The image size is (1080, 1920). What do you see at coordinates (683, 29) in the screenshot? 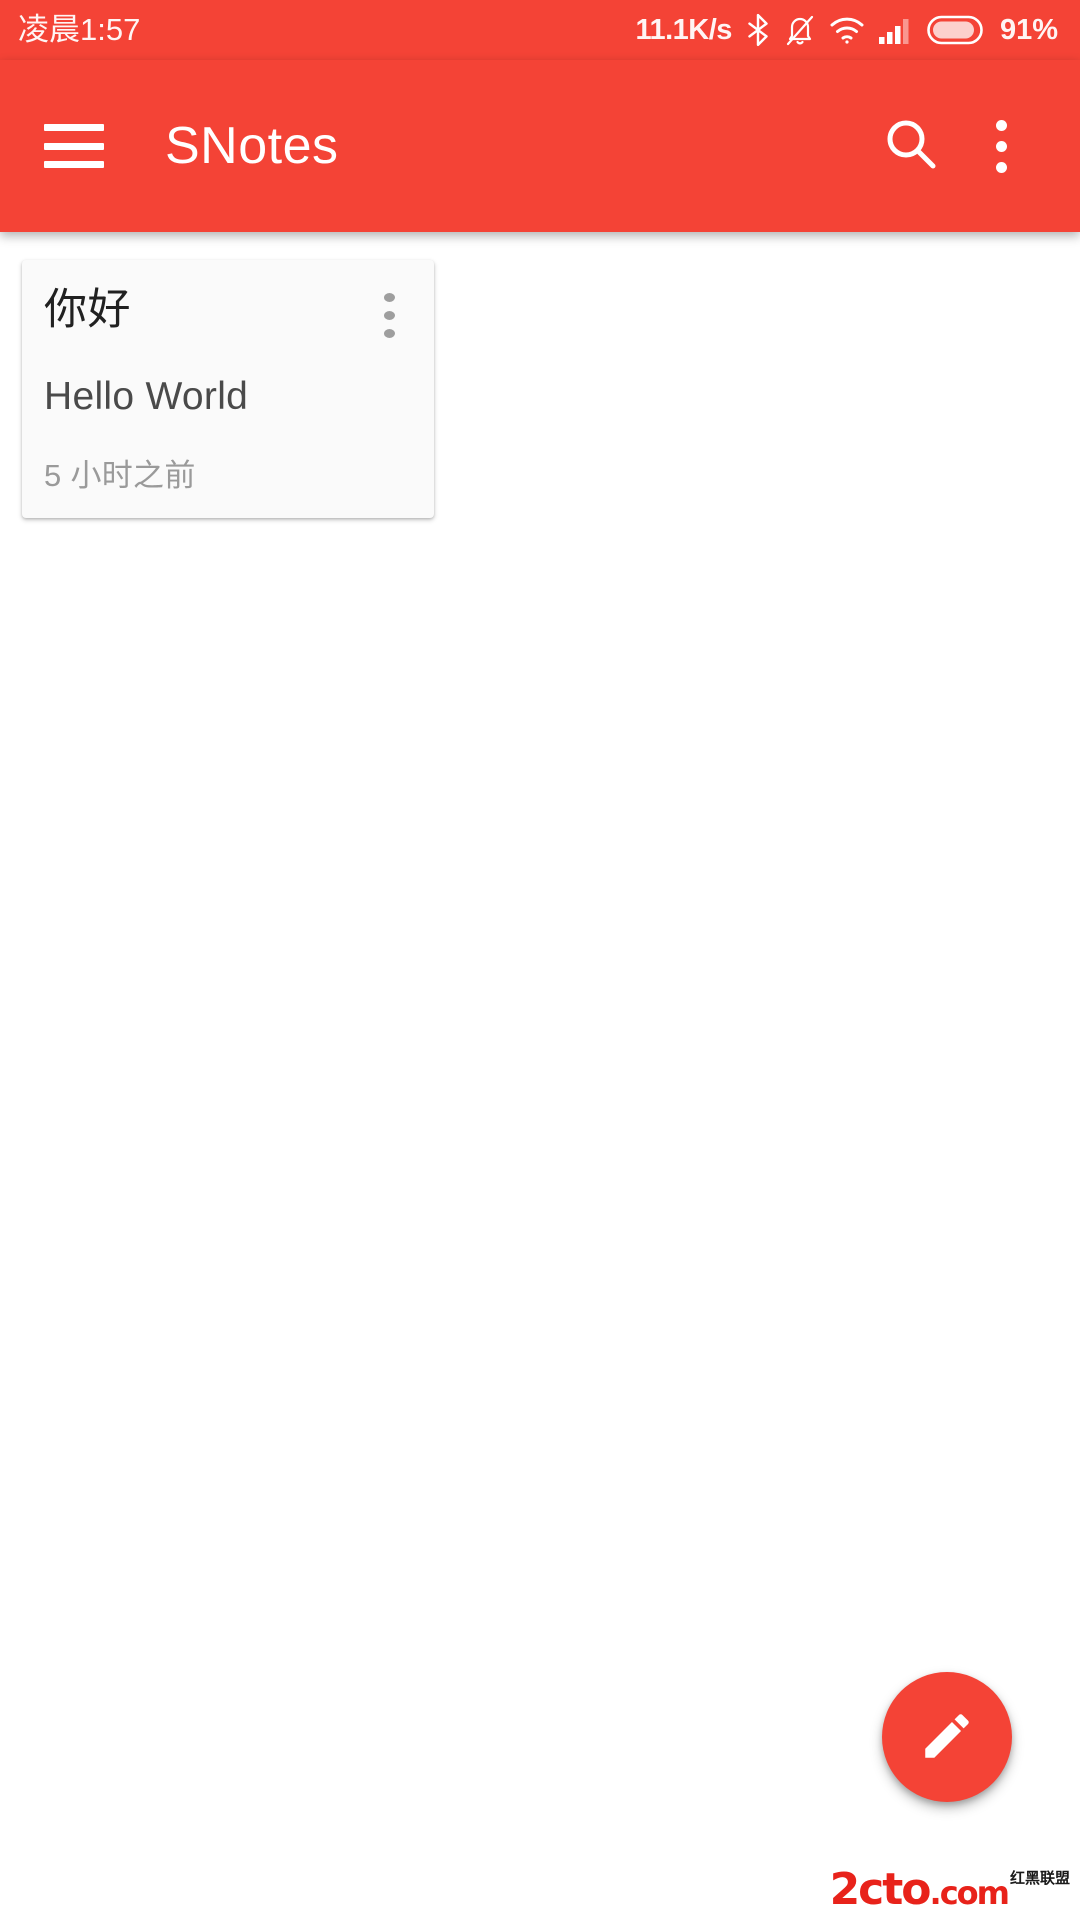
I see `network-speed-label: 11.1K/s` at bounding box center [683, 29].